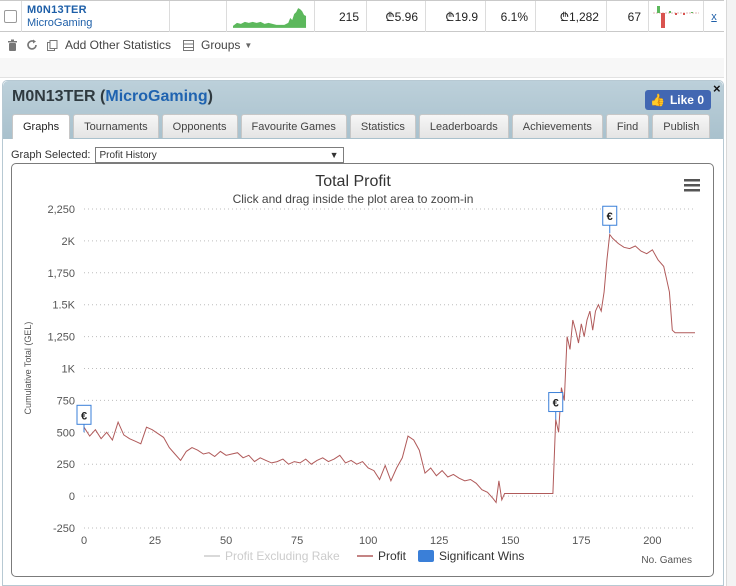 The width and height of the screenshot is (736, 586). I want to click on panel-player-name: M0N13TER, so click(54, 96).